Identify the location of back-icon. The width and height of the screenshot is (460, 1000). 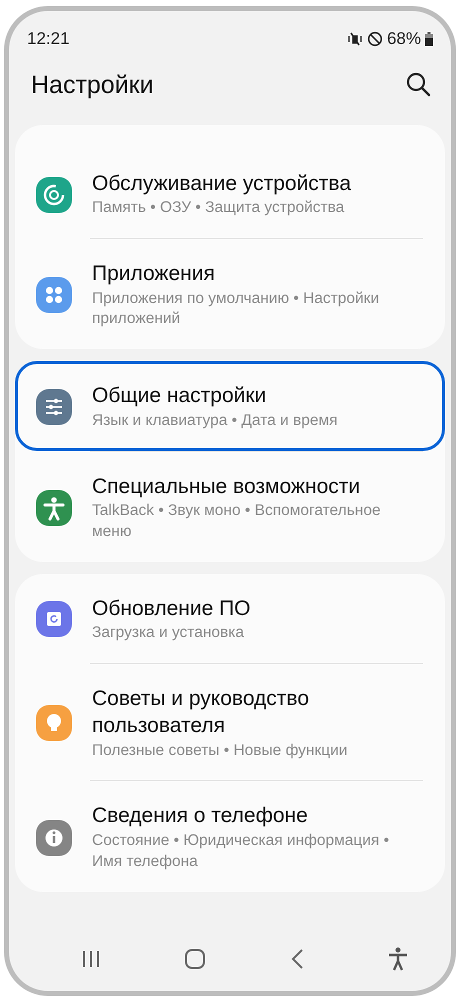
(297, 959).